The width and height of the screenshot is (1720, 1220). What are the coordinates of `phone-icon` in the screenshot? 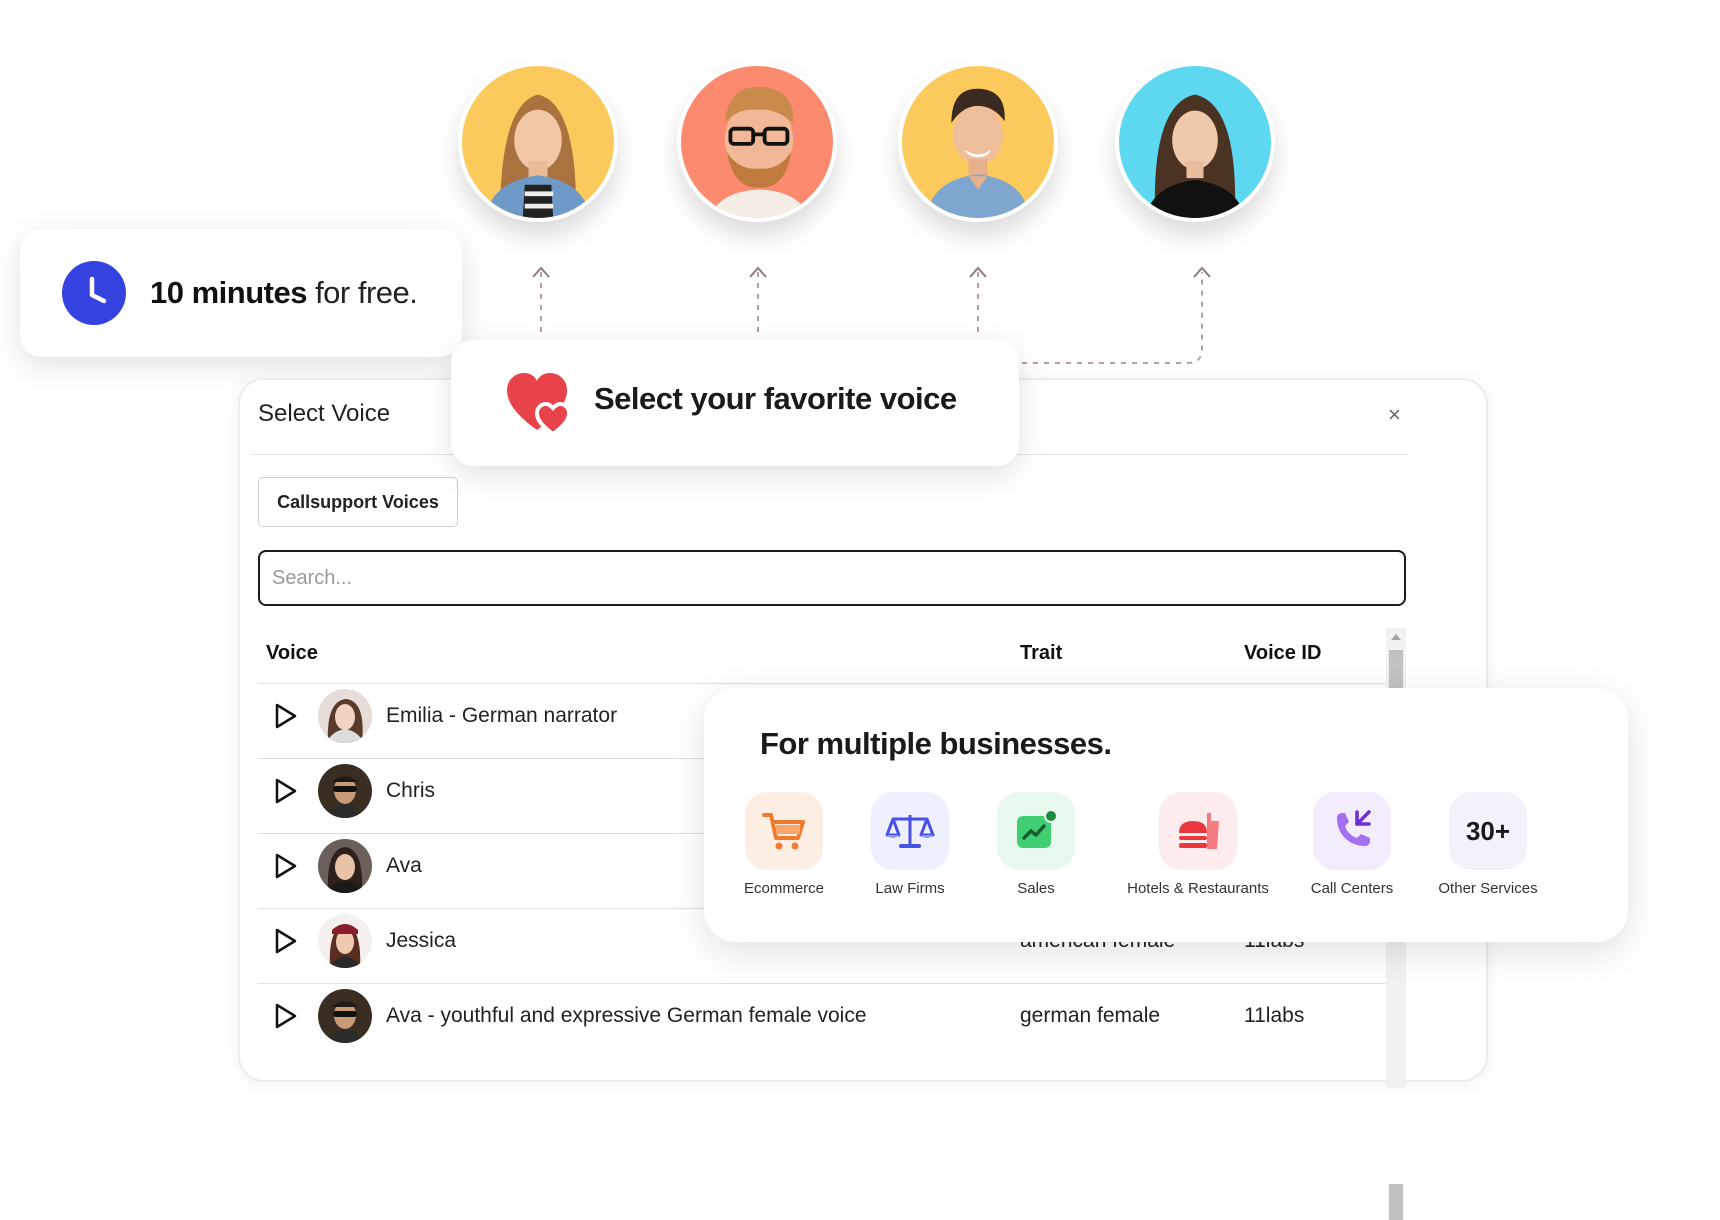 It's located at (1352, 831).